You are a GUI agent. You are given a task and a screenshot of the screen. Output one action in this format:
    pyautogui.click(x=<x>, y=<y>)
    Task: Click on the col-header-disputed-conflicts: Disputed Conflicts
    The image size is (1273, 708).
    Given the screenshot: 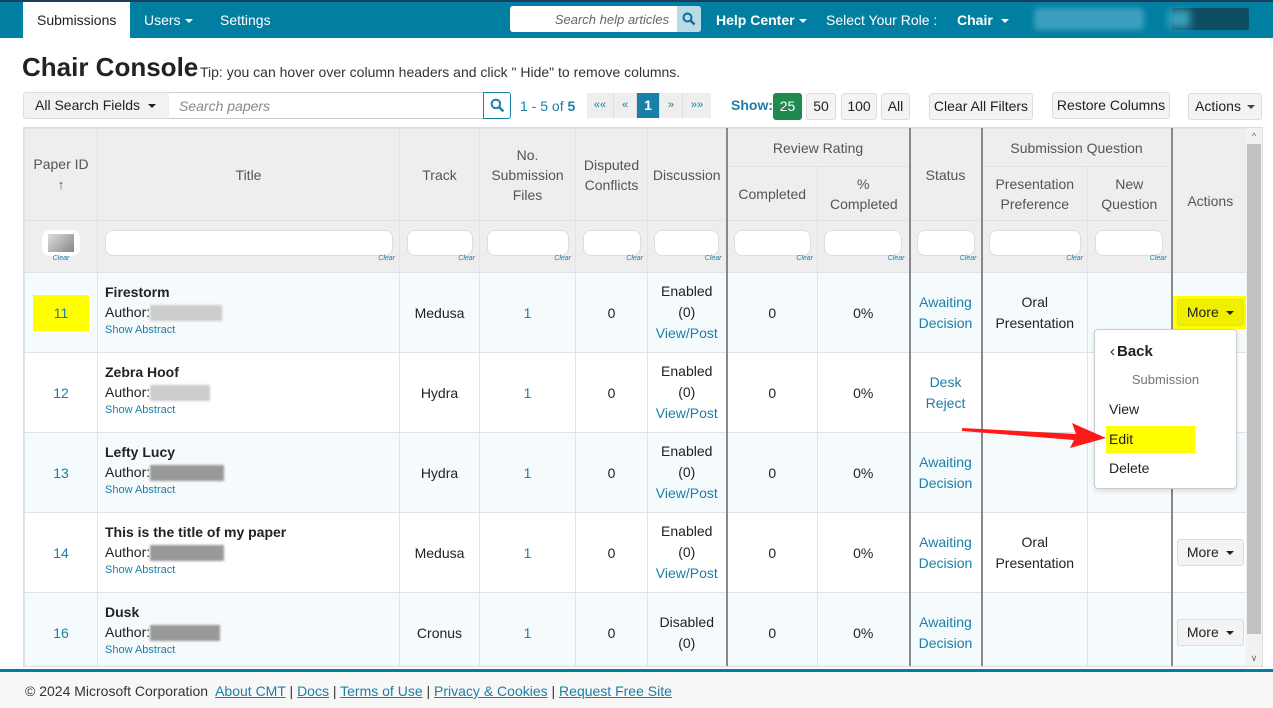 What is the action you would take?
    pyautogui.click(x=611, y=174)
    